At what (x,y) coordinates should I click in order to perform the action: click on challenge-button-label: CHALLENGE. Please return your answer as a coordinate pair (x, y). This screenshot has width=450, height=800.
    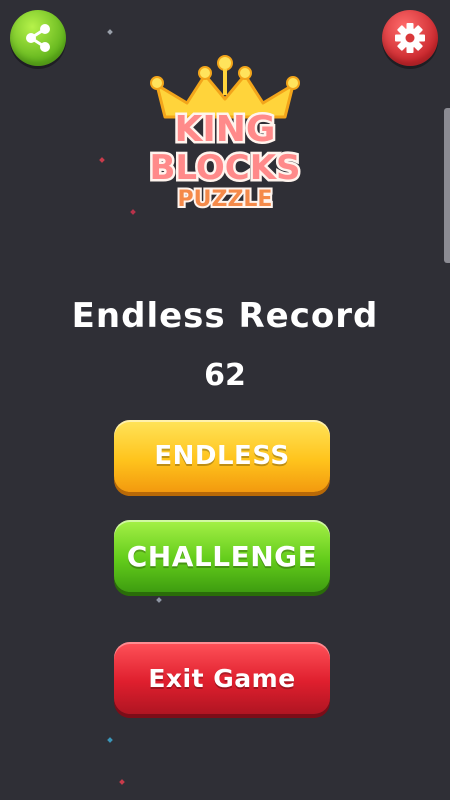
    Looking at the image, I should click on (222, 556).